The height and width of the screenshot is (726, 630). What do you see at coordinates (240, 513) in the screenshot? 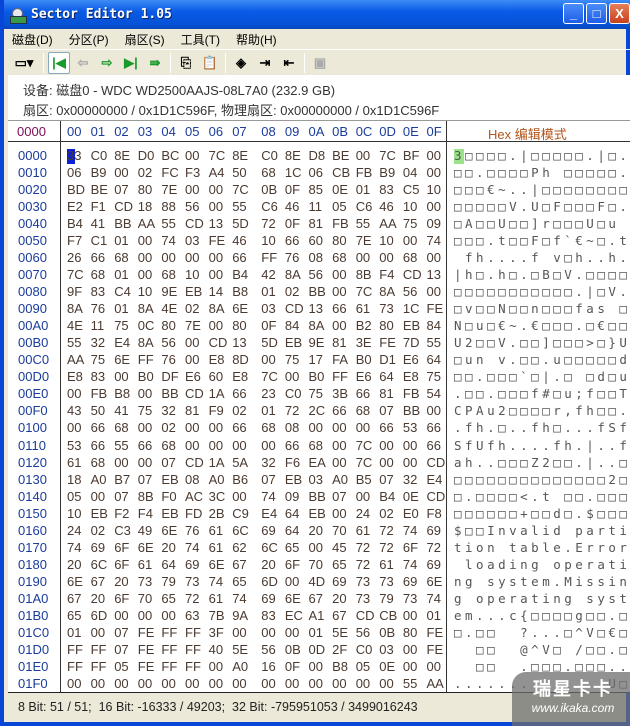
I see `hex-byte: C9` at bounding box center [240, 513].